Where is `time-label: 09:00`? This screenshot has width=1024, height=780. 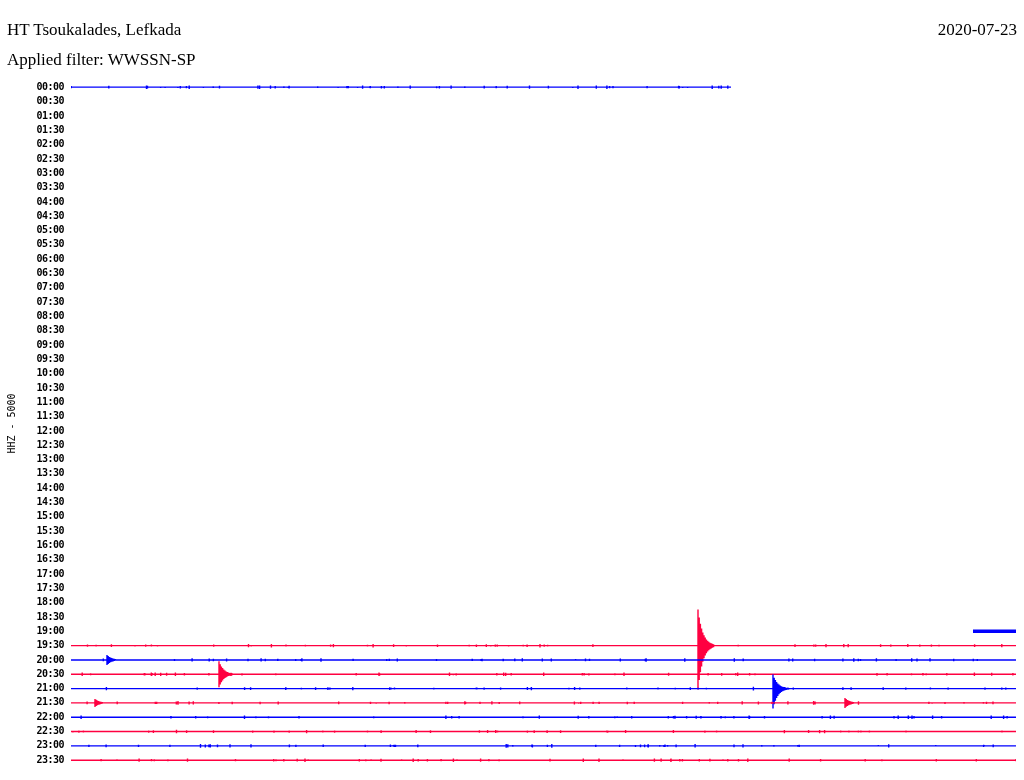 time-label: 09:00 is located at coordinates (50, 344).